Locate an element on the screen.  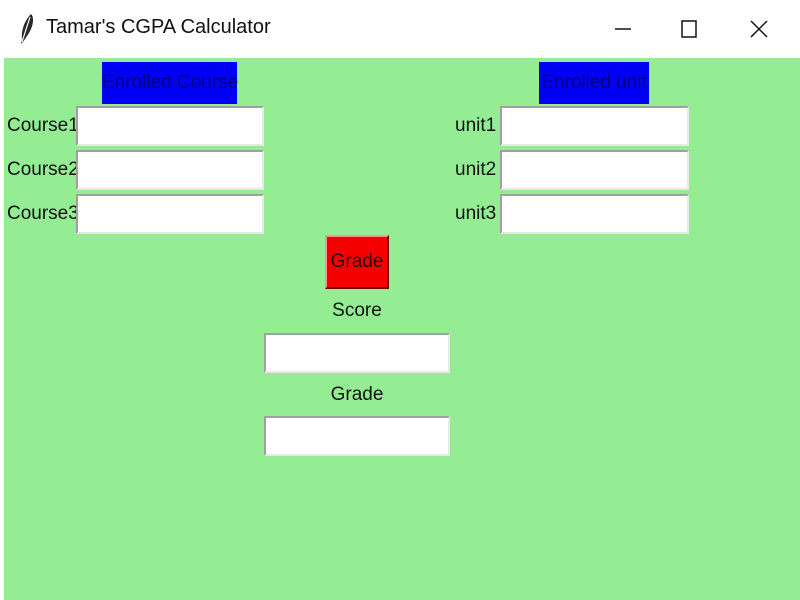
course3-input is located at coordinates (170, 214).